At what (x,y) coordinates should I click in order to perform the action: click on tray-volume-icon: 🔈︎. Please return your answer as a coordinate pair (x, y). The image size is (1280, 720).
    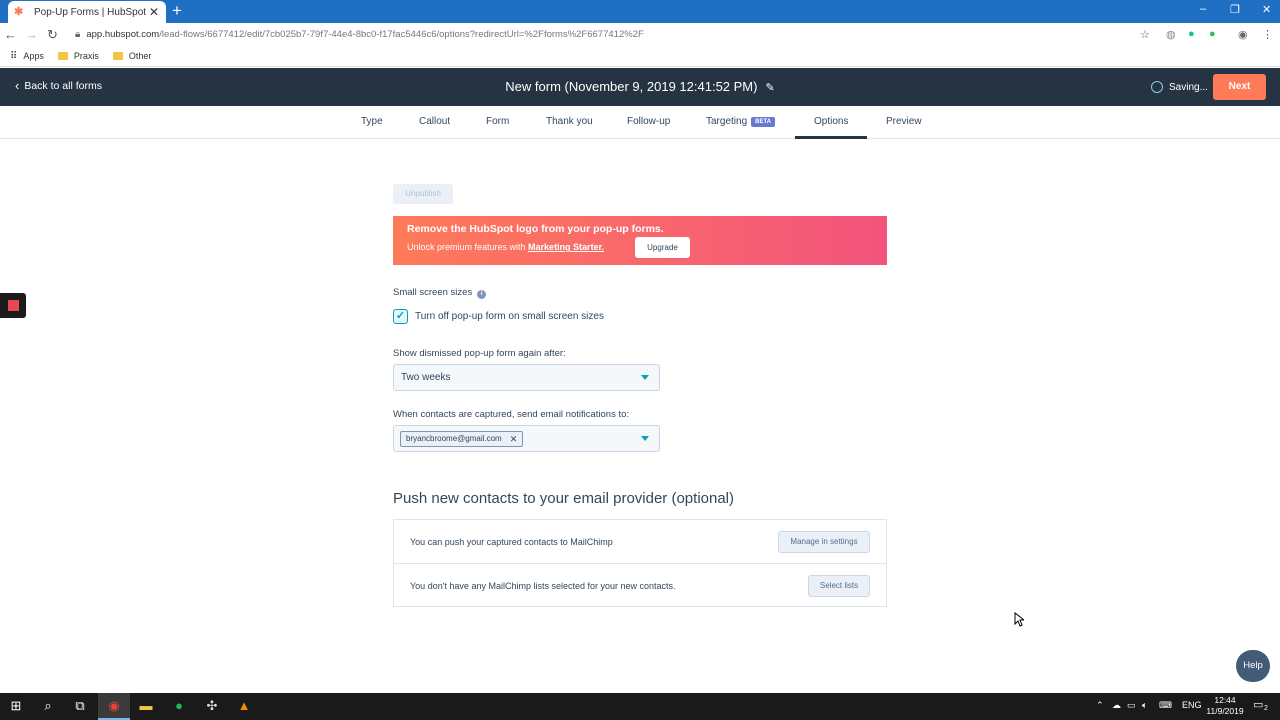
    Looking at the image, I should click on (1144, 705).